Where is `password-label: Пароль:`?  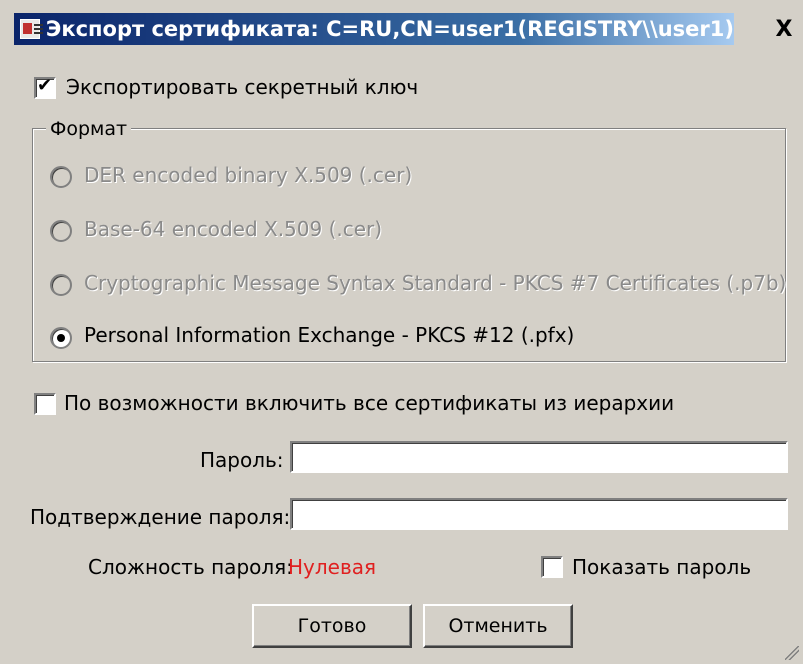
password-label: Пароль: is located at coordinates (242, 460).